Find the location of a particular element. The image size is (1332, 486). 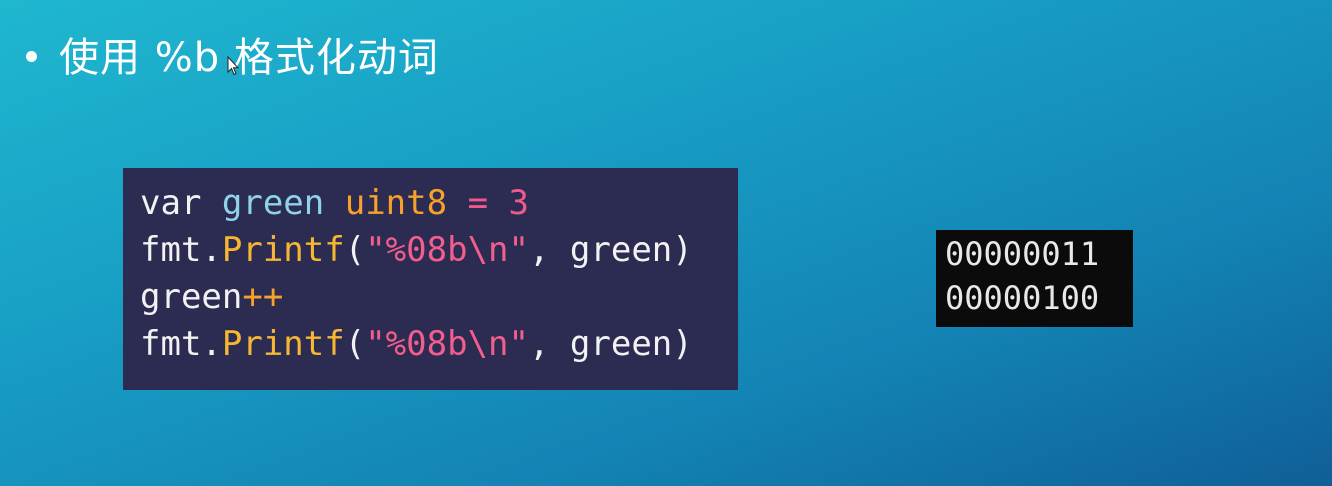

bullet-icon is located at coordinates (31, 56).